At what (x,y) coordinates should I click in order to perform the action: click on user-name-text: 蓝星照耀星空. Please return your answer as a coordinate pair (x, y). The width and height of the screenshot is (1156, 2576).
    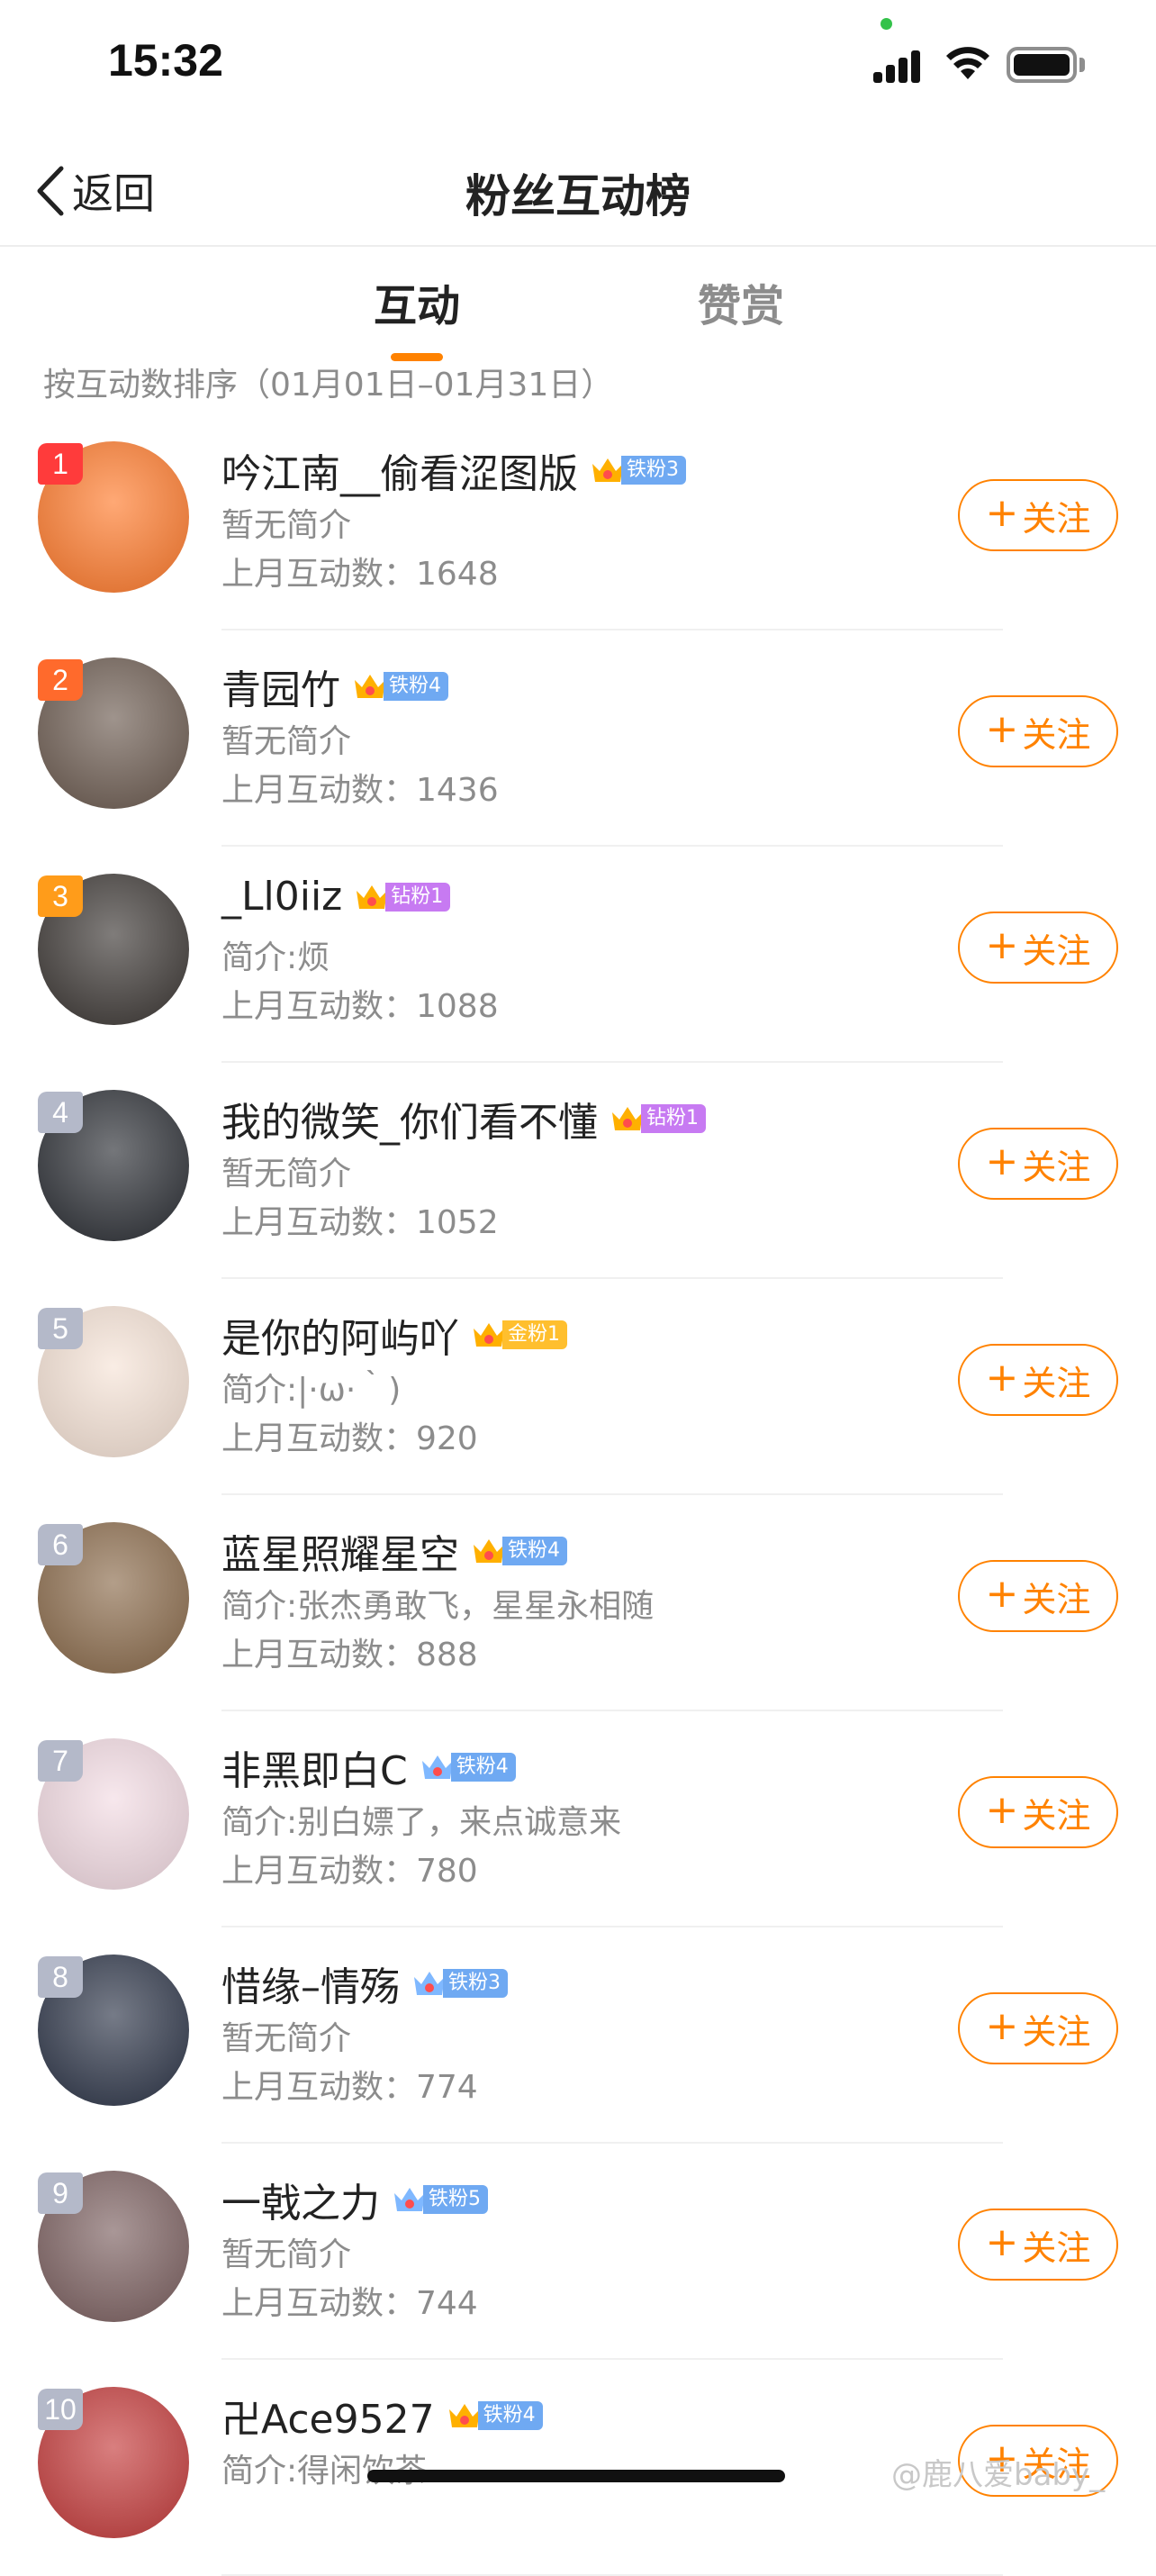
    Looking at the image, I should click on (340, 1555).